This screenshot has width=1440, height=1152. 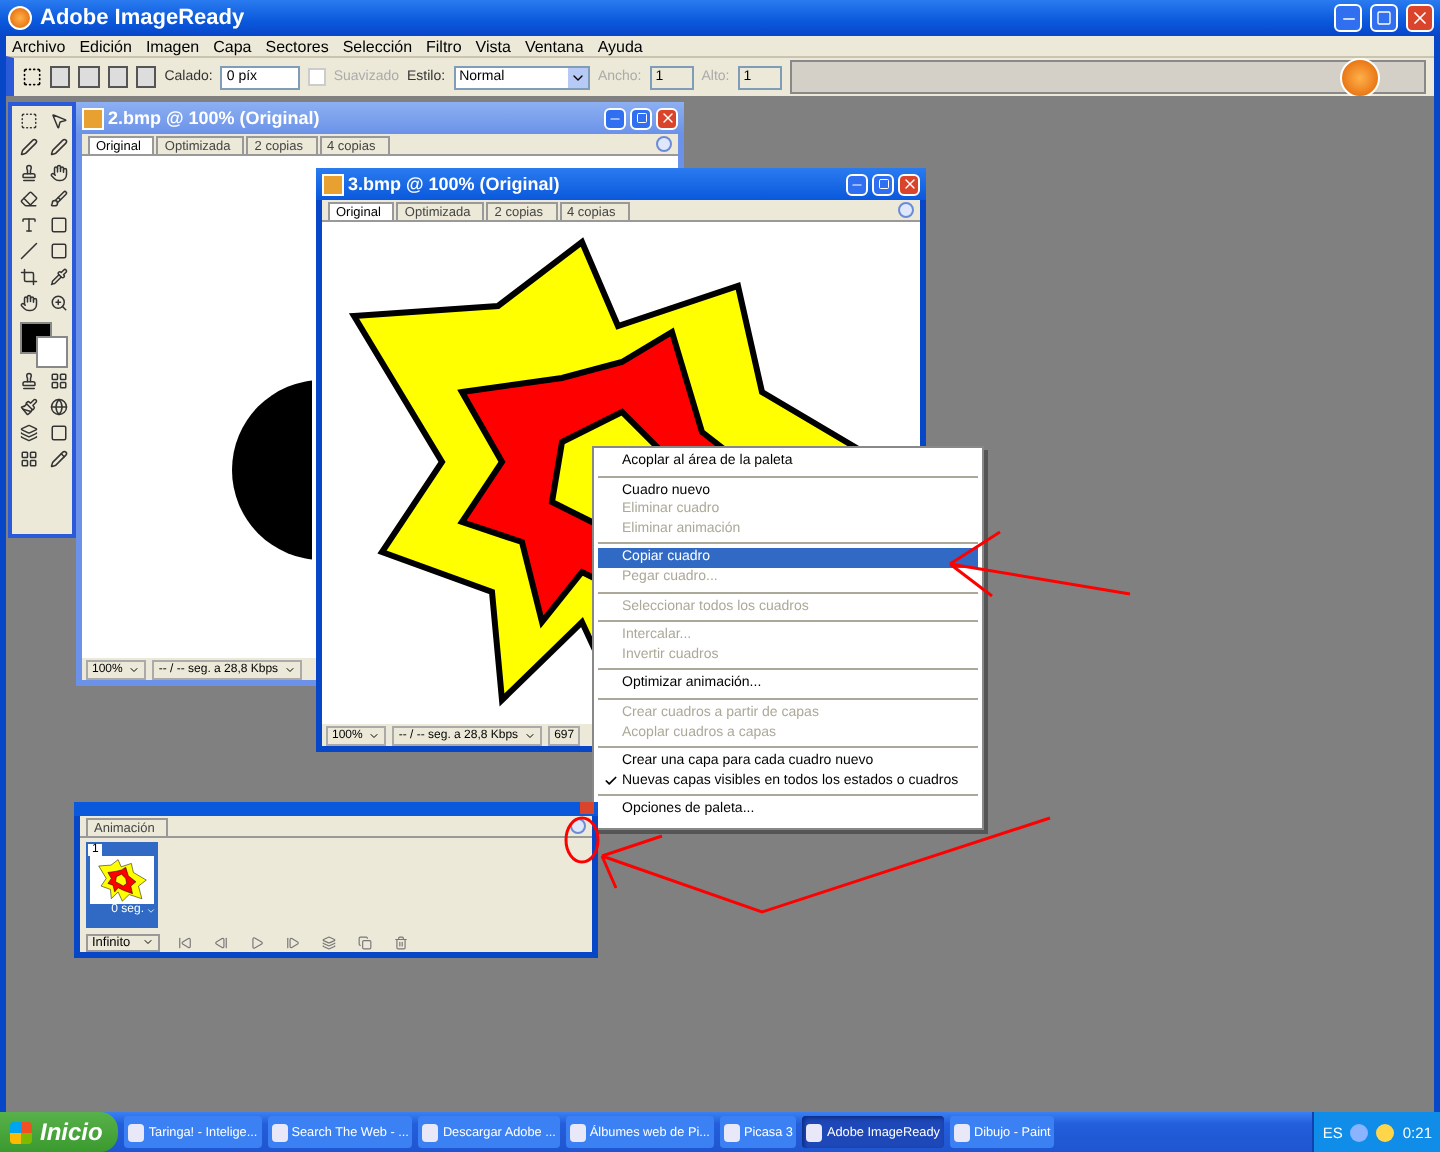 What do you see at coordinates (554, 46) in the screenshot?
I see `menu-item: Ventana` at bounding box center [554, 46].